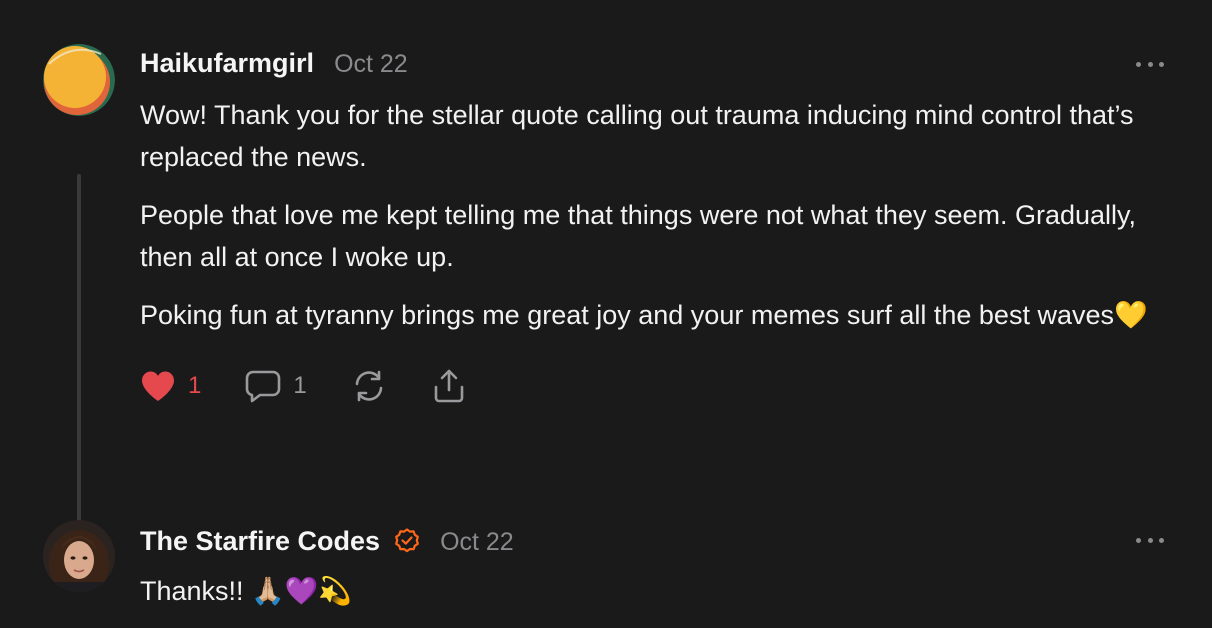 The height and width of the screenshot is (628, 1212). What do you see at coordinates (79, 358) in the screenshot?
I see `thread-line` at bounding box center [79, 358].